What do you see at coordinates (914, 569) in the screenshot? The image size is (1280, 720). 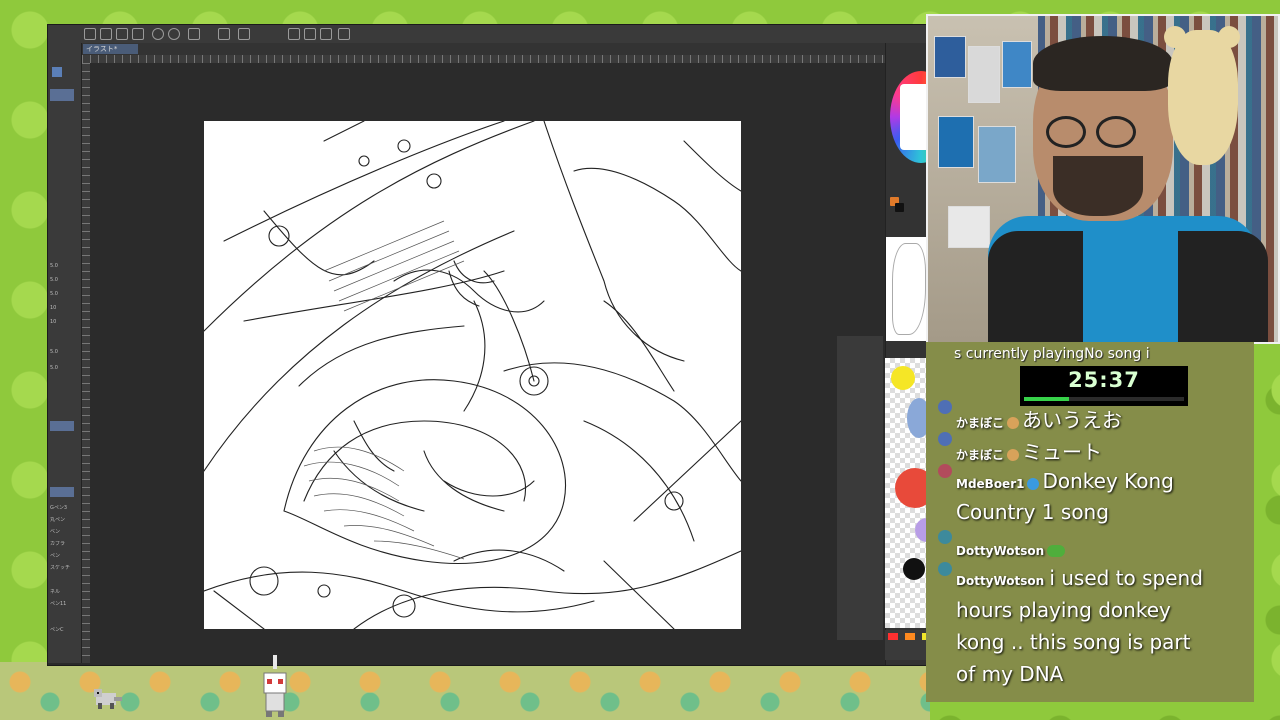 I see `paint-blob-black` at bounding box center [914, 569].